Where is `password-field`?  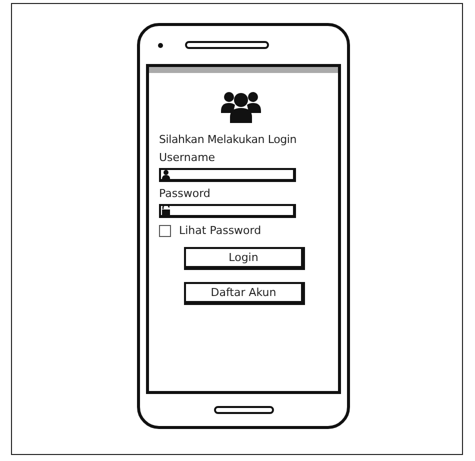
password-field is located at coordinates (227, 211).